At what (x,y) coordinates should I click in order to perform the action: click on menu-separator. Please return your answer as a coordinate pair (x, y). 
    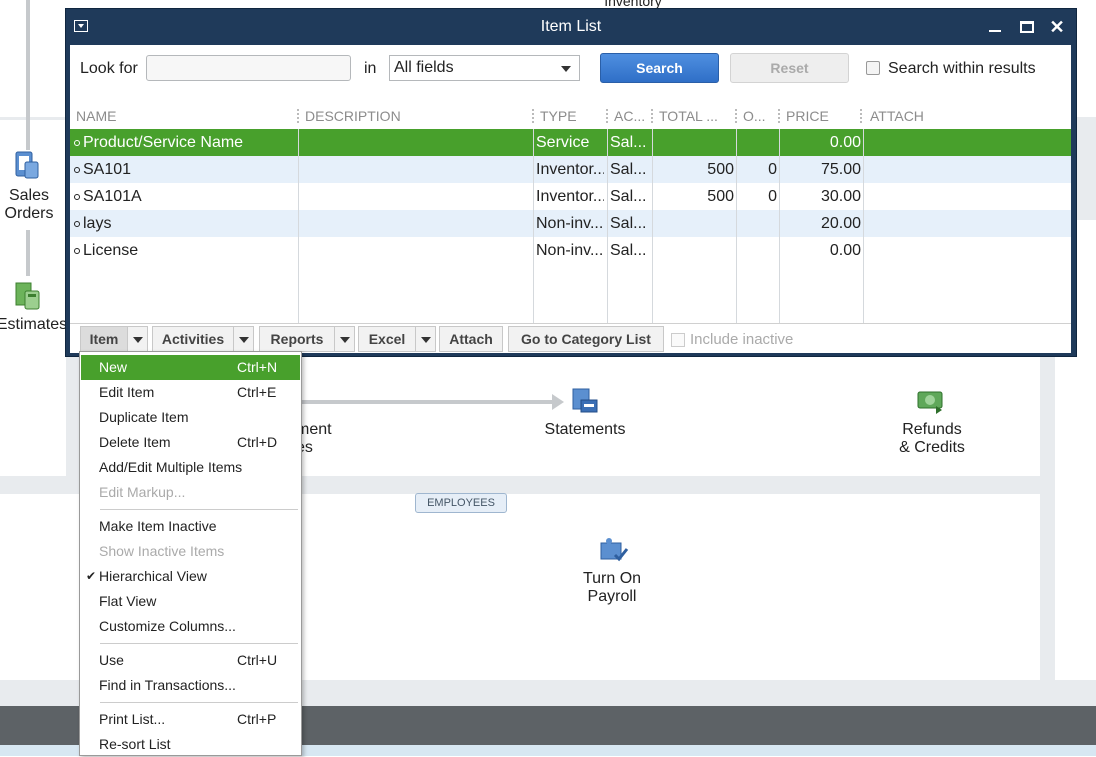
    Looking at the image, I should click on (199, 509).